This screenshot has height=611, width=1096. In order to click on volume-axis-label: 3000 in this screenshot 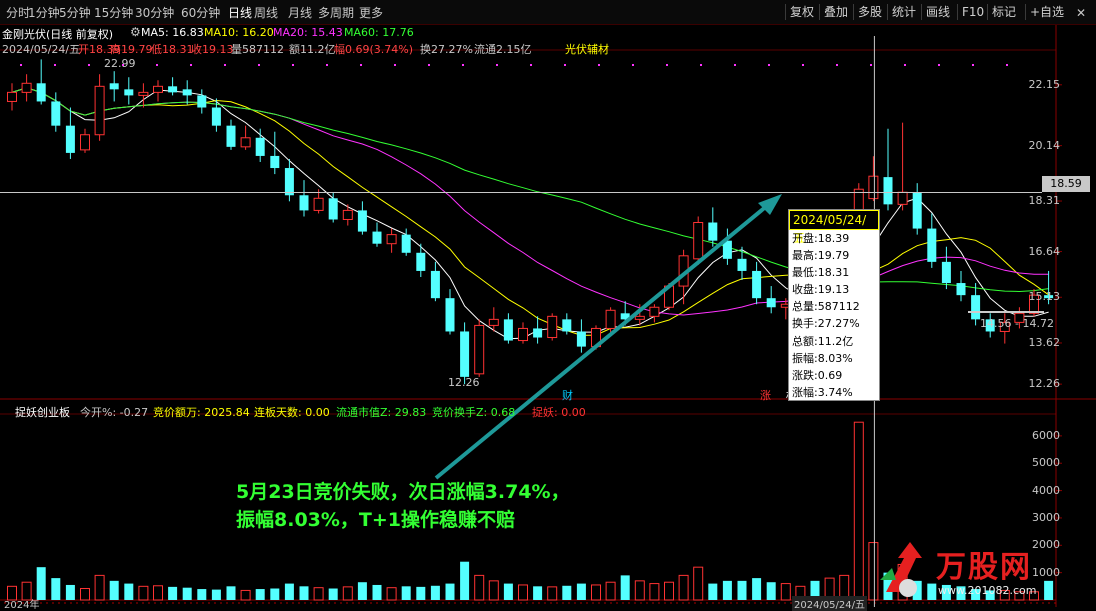, I will do `click(1046, 517)`.